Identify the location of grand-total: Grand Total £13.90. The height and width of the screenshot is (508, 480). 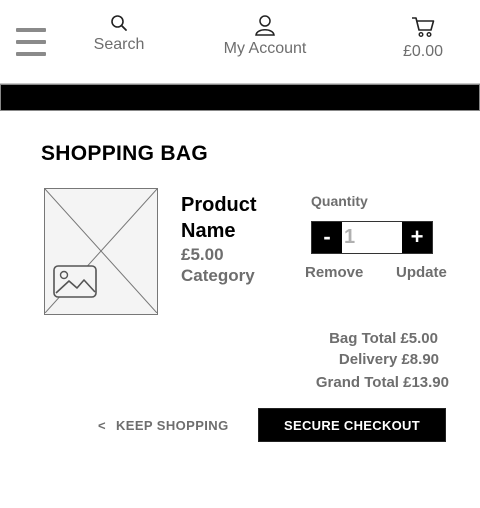
(382, 382).